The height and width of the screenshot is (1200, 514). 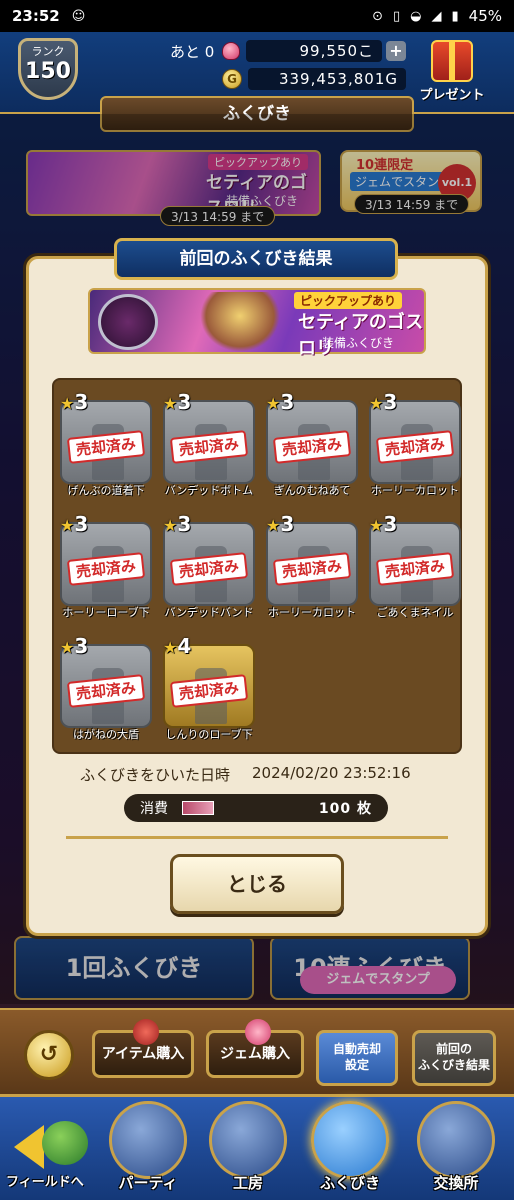 What do you see at coordinates (154, 809) in the screenshot?
I see `cost-label: 消費` at bounding box center [154, 809].